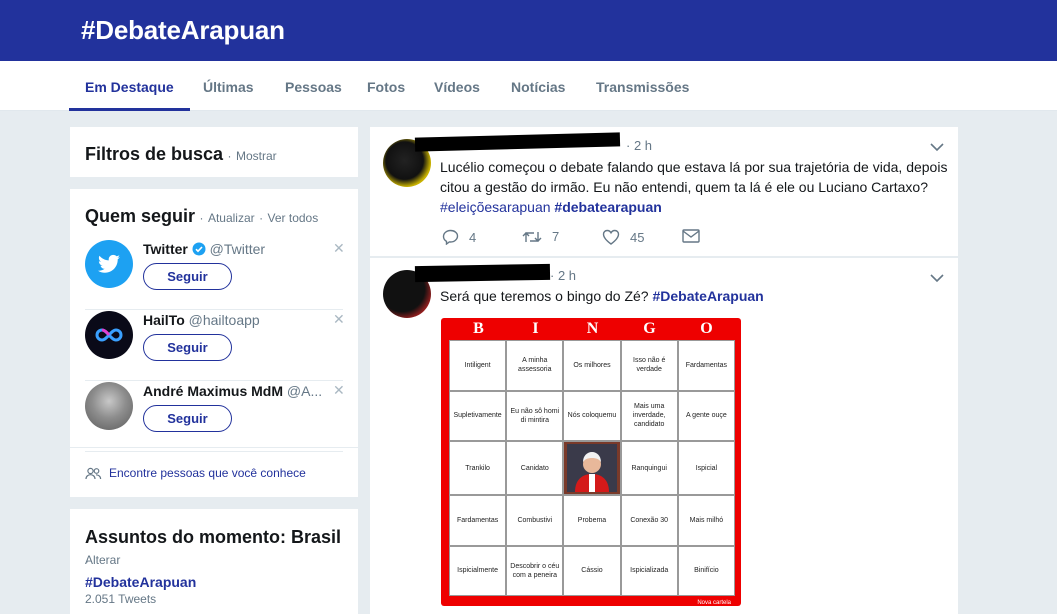  I want to click on follow-suggestion: André Maximus MdM @A... ✕ Seguir, so click(215, 417).